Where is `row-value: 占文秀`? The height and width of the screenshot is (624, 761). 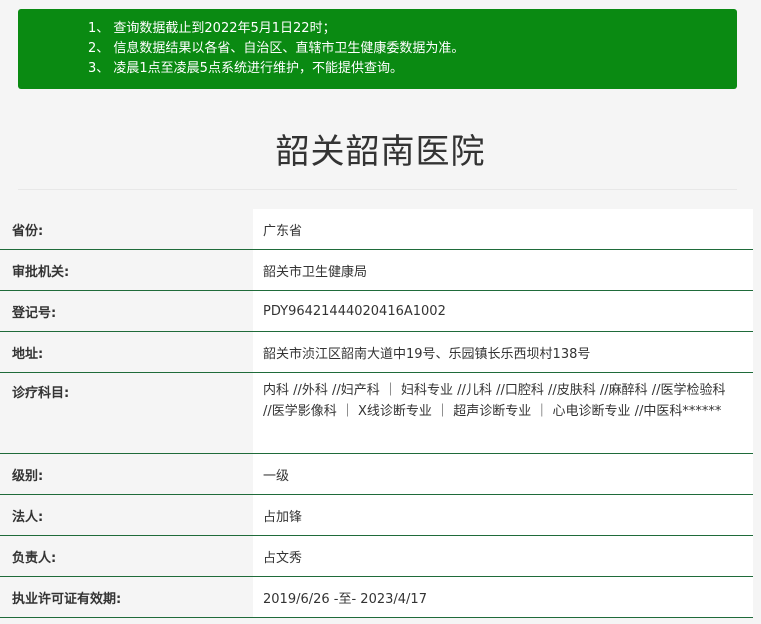
row-value: 占文秀 is located at coordinates (503, 556).